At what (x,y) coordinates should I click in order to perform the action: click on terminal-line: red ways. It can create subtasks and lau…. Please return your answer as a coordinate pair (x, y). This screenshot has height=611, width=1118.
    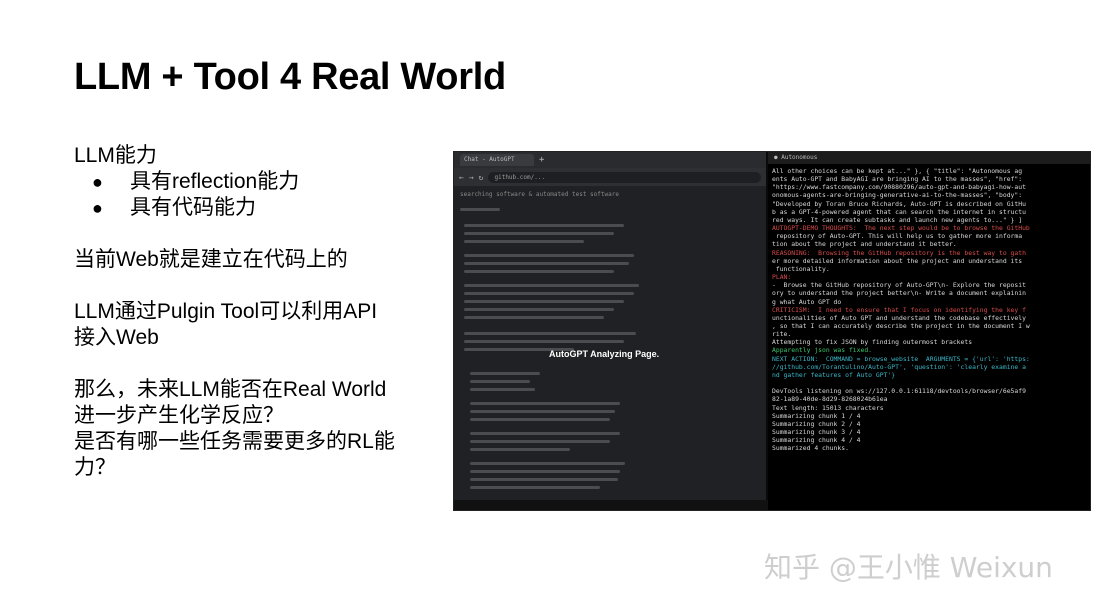
    Looking at the image, I should click on (897, 219).